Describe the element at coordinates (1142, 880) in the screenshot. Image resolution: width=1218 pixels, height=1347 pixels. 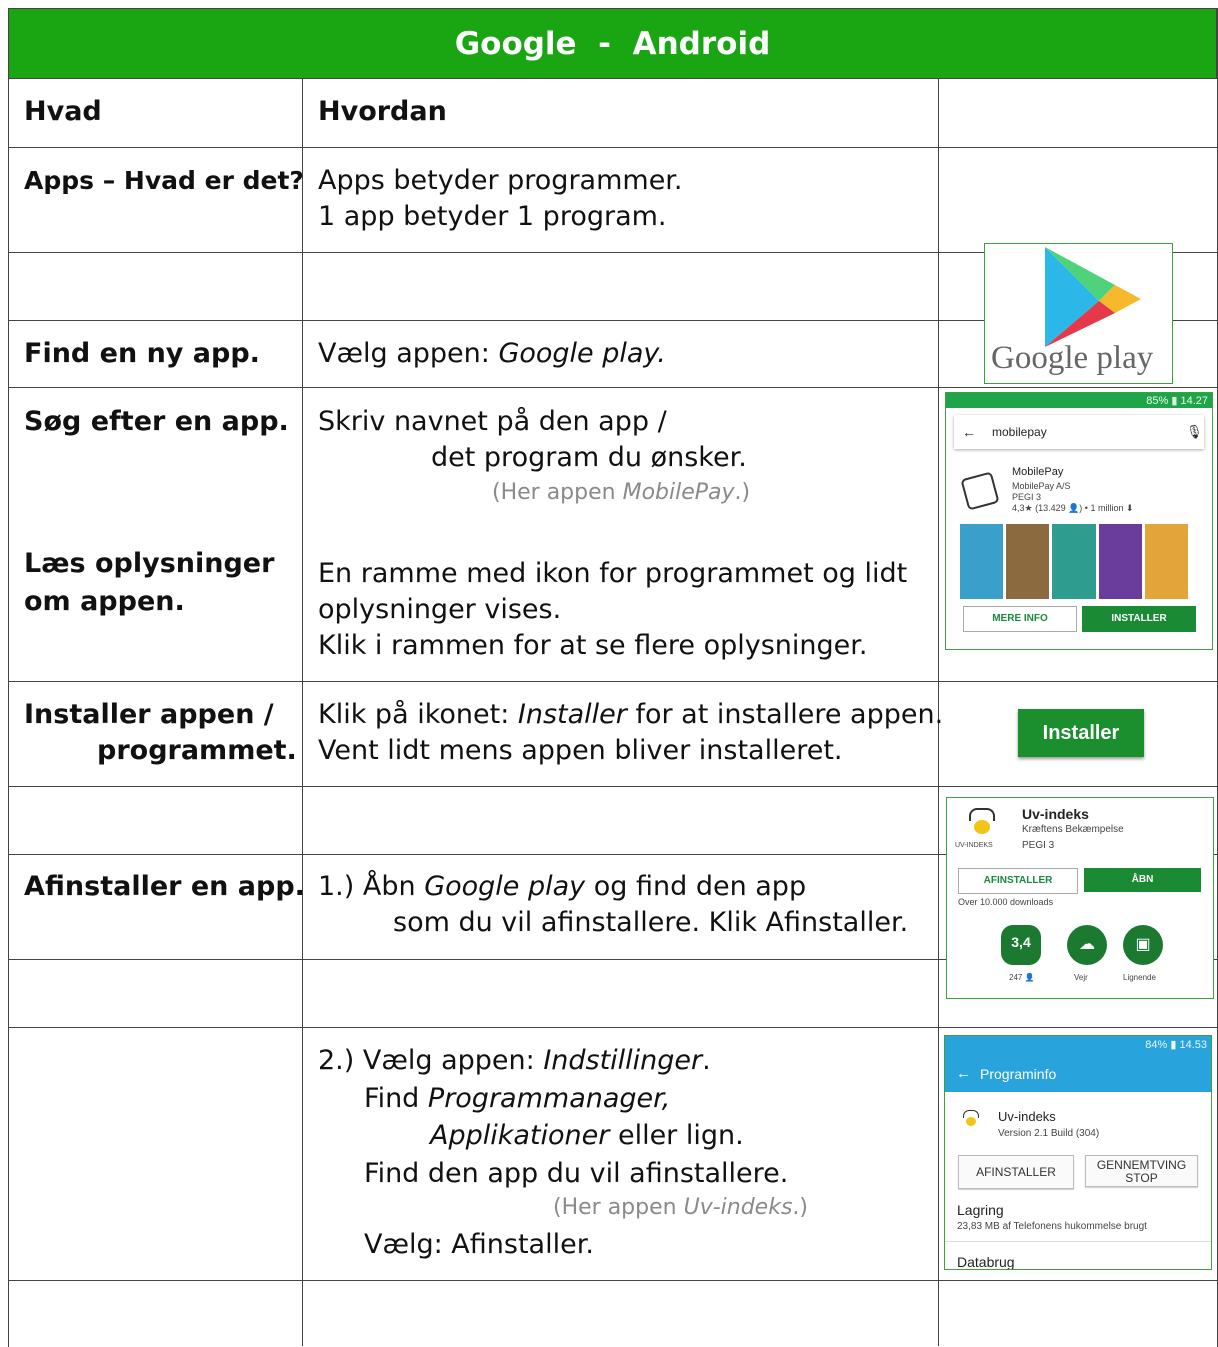
I see `open-button: ÅBN` at that location.